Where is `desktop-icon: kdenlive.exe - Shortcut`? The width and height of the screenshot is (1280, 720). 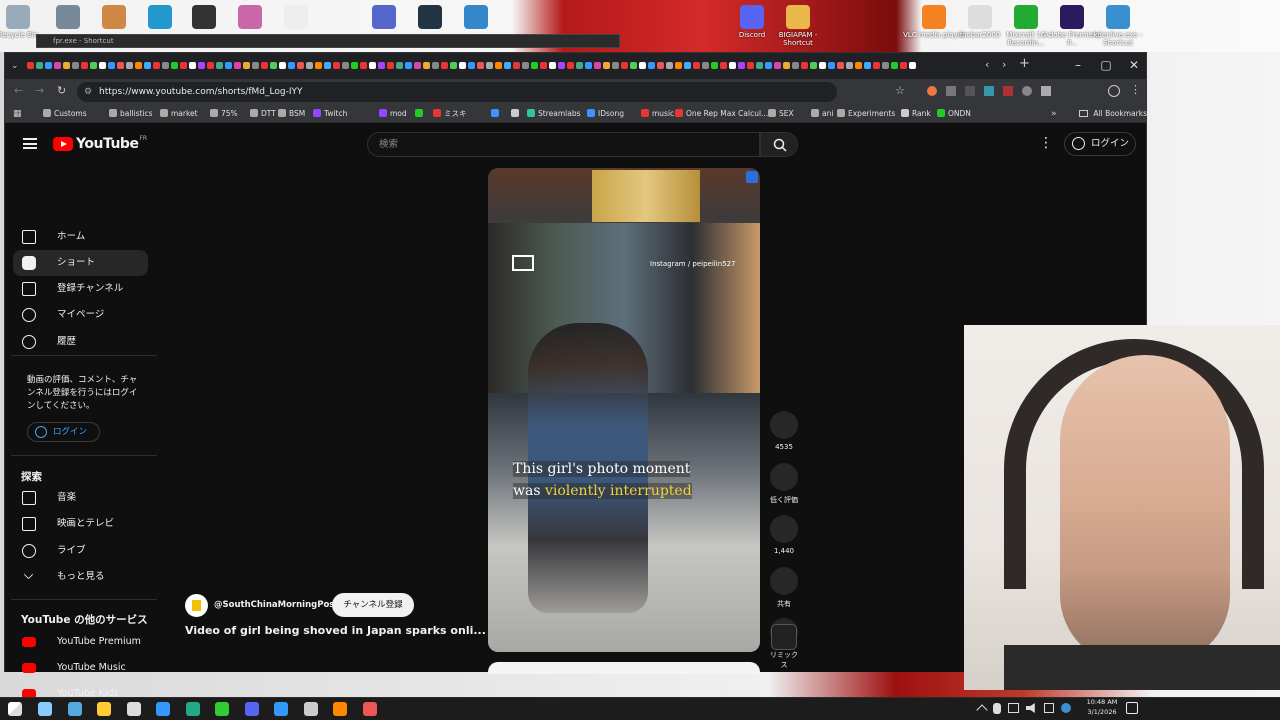
desktop-icon: kdenlive.exe - Shortcut is located at coordinates (1118, 24).